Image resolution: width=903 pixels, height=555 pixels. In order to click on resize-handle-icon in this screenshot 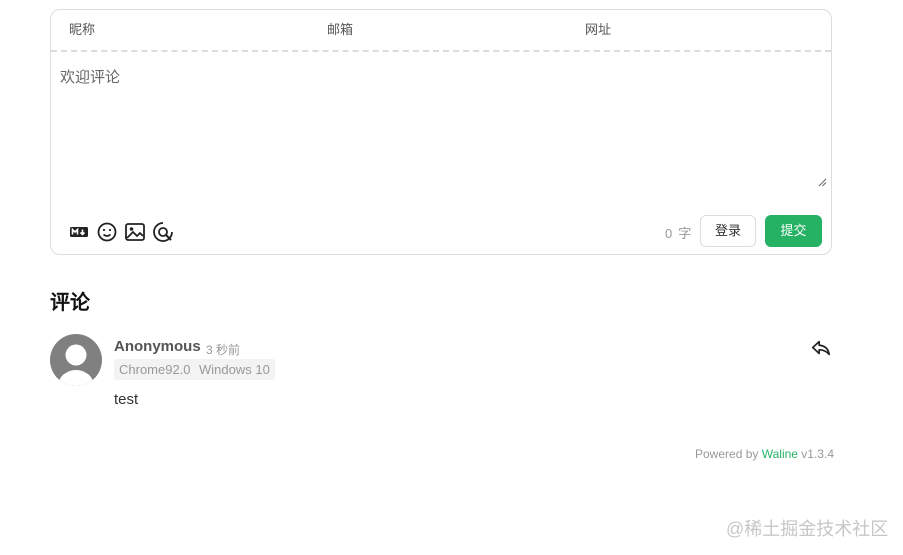, I will do `click(822, 182)`.